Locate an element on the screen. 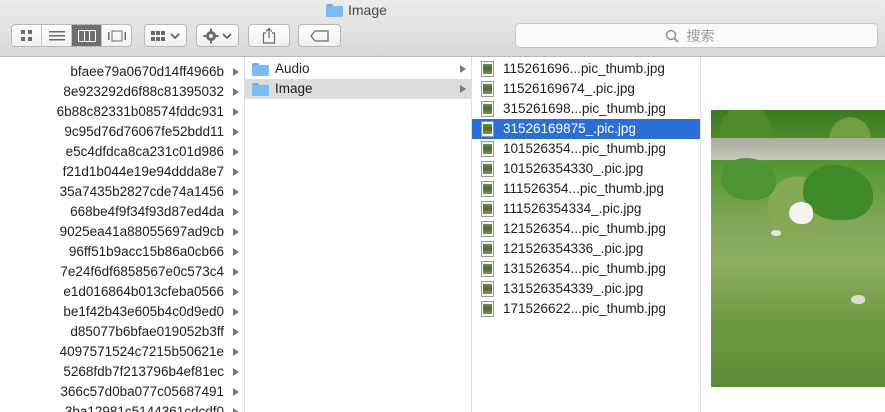  file-row: 111526354334_.pic.jpg is located at coordinates (586, 209).